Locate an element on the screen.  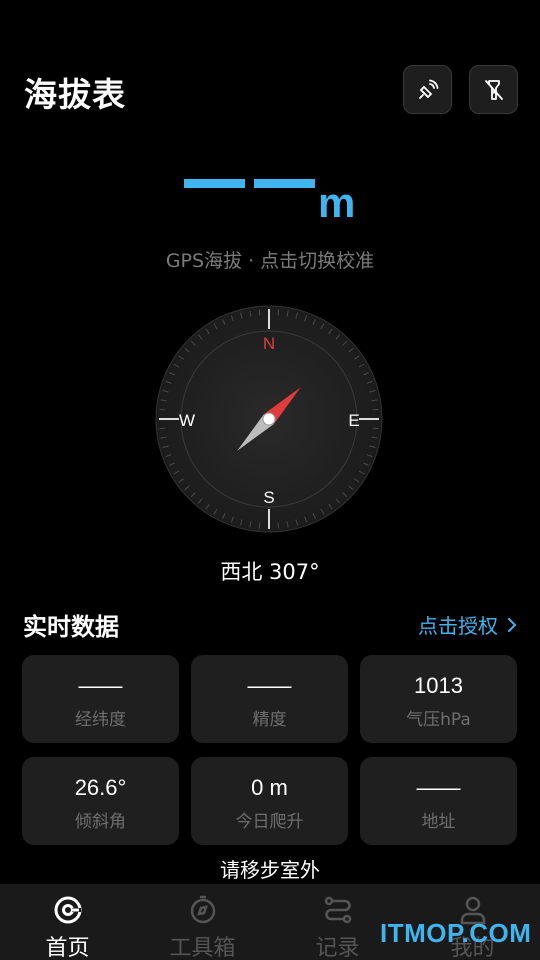
gps-signal-icon is located at coordinates (428, 89).